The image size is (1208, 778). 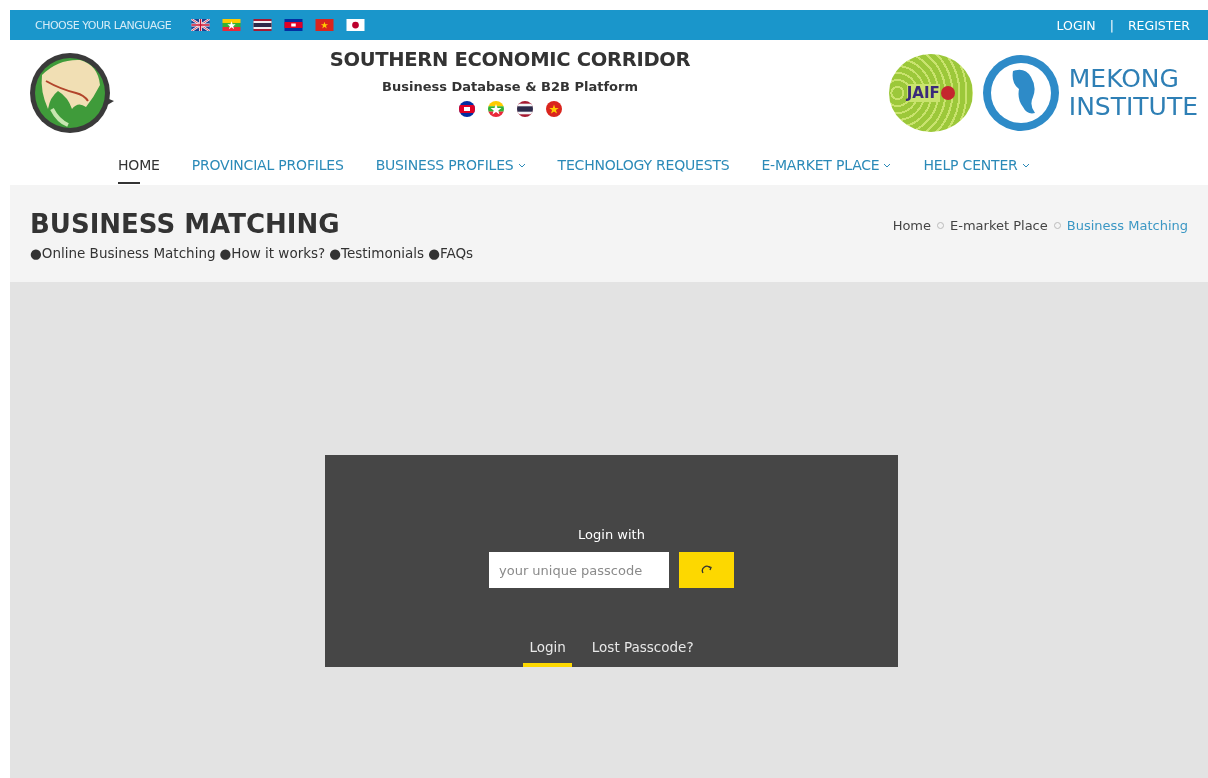 What do you see at coordinates (1124, 78) in the screenshot?
I see `institute-name-line: MEKONG` at bounding box center [1124, 78].